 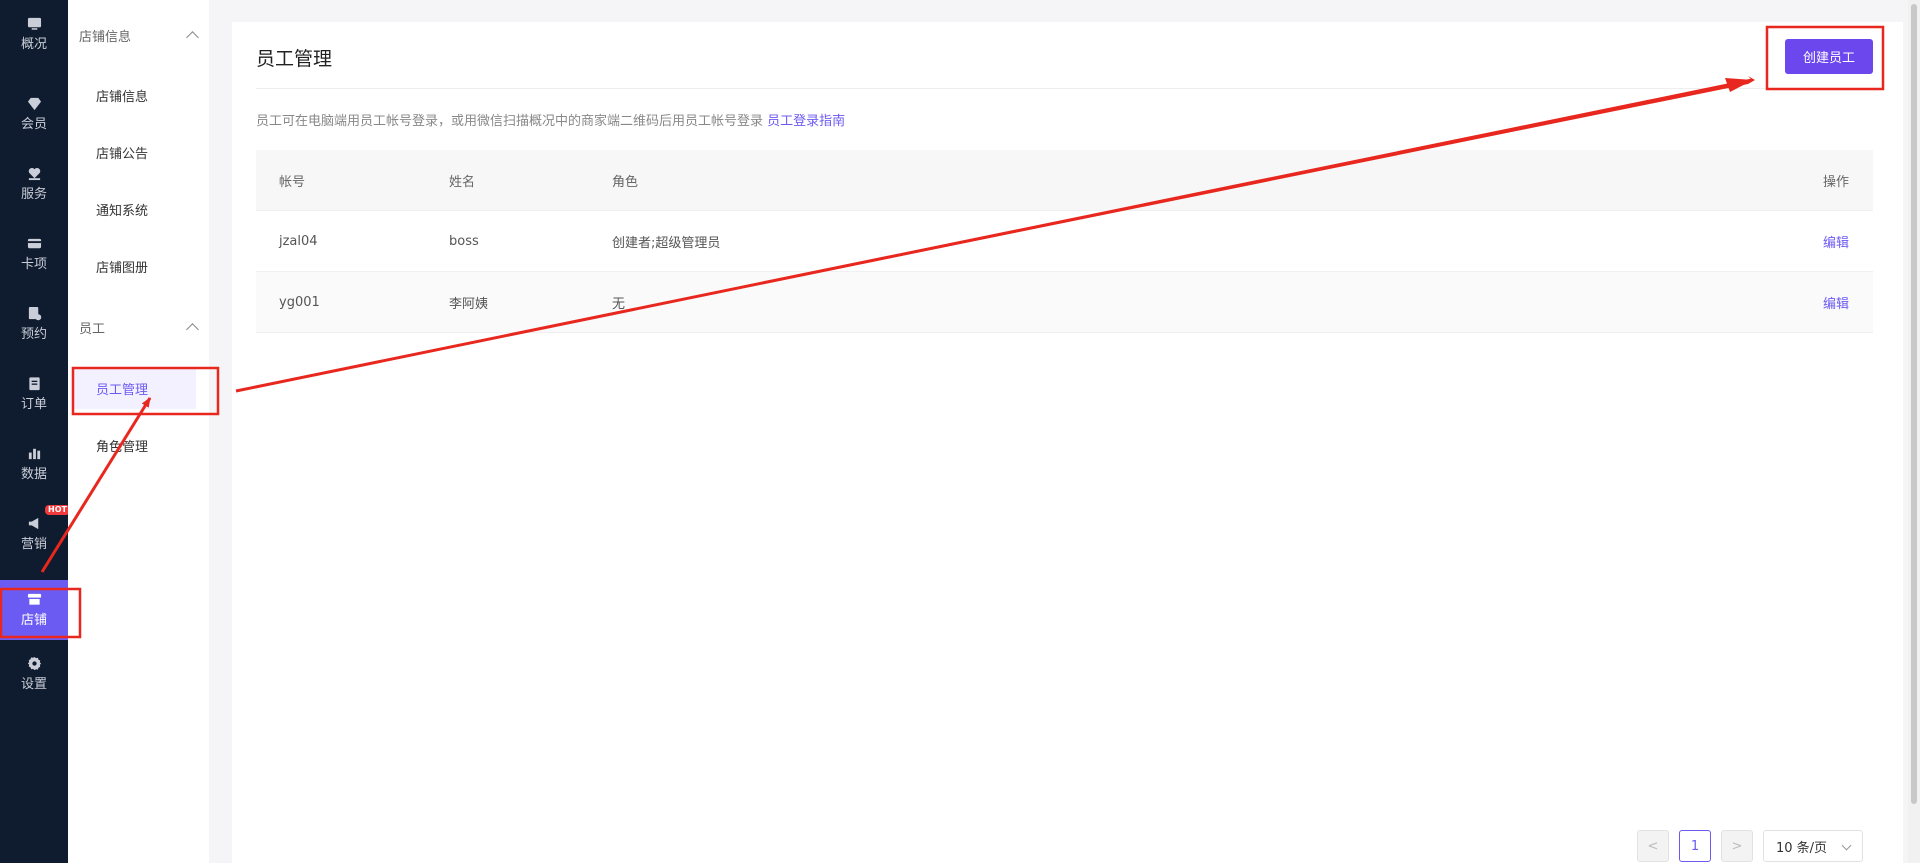 What do you see at coordinates (33, 544) in the screenshot?
I see `nav-item-label: 营销` at bounding box center [33, 544].